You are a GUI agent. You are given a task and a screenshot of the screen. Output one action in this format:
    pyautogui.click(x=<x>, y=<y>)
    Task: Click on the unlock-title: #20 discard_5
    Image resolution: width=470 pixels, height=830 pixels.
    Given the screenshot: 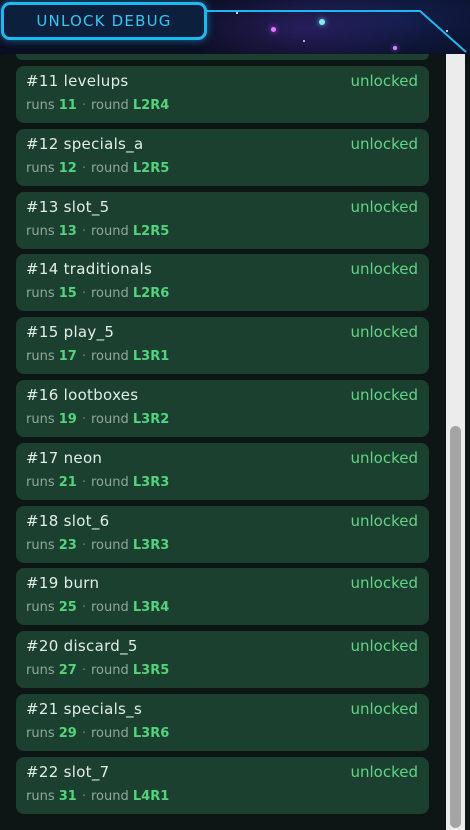 What is the action you would take?
    pyautogui.click(x=82, y=646)
    